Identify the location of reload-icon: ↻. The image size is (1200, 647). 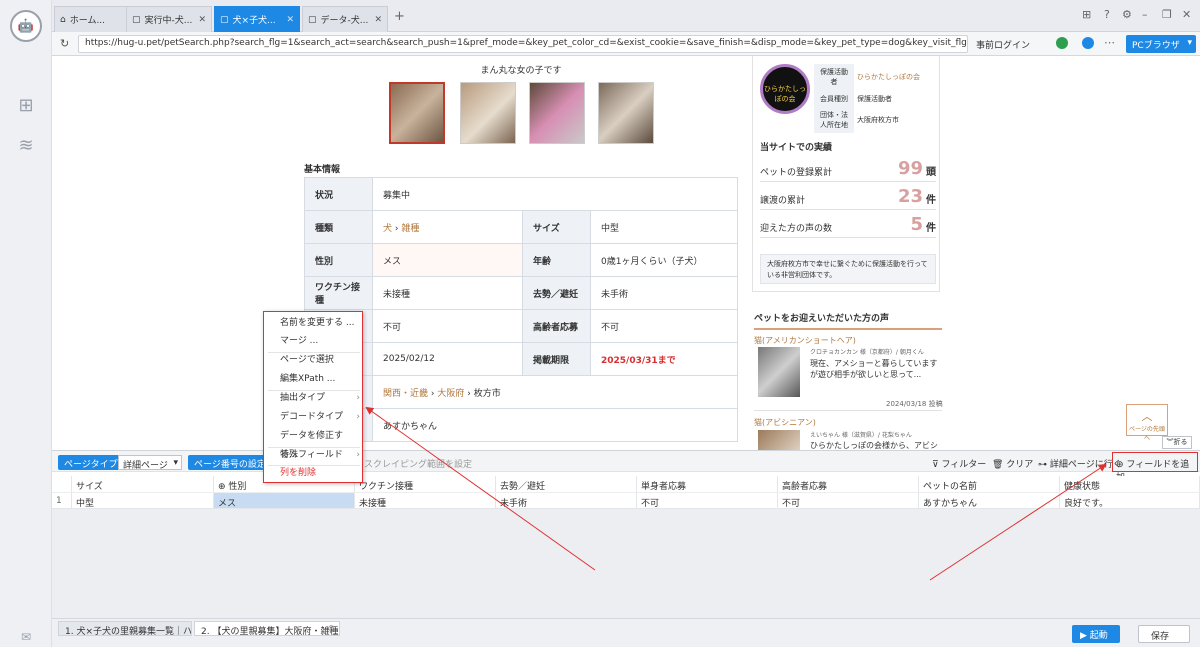
(64, 43).